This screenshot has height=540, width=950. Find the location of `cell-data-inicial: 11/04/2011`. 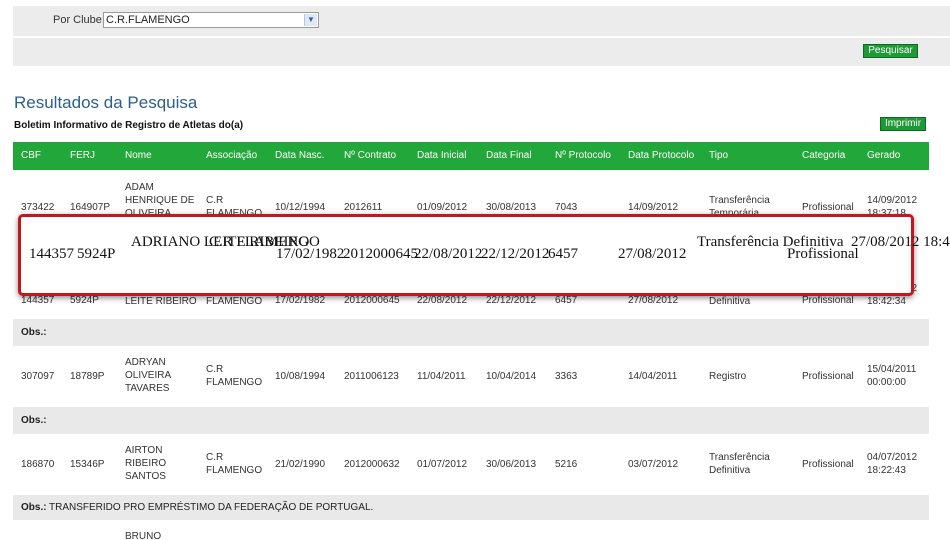

cell-data-inicial: 11/04/2011 is located at coordinates (441, 376).